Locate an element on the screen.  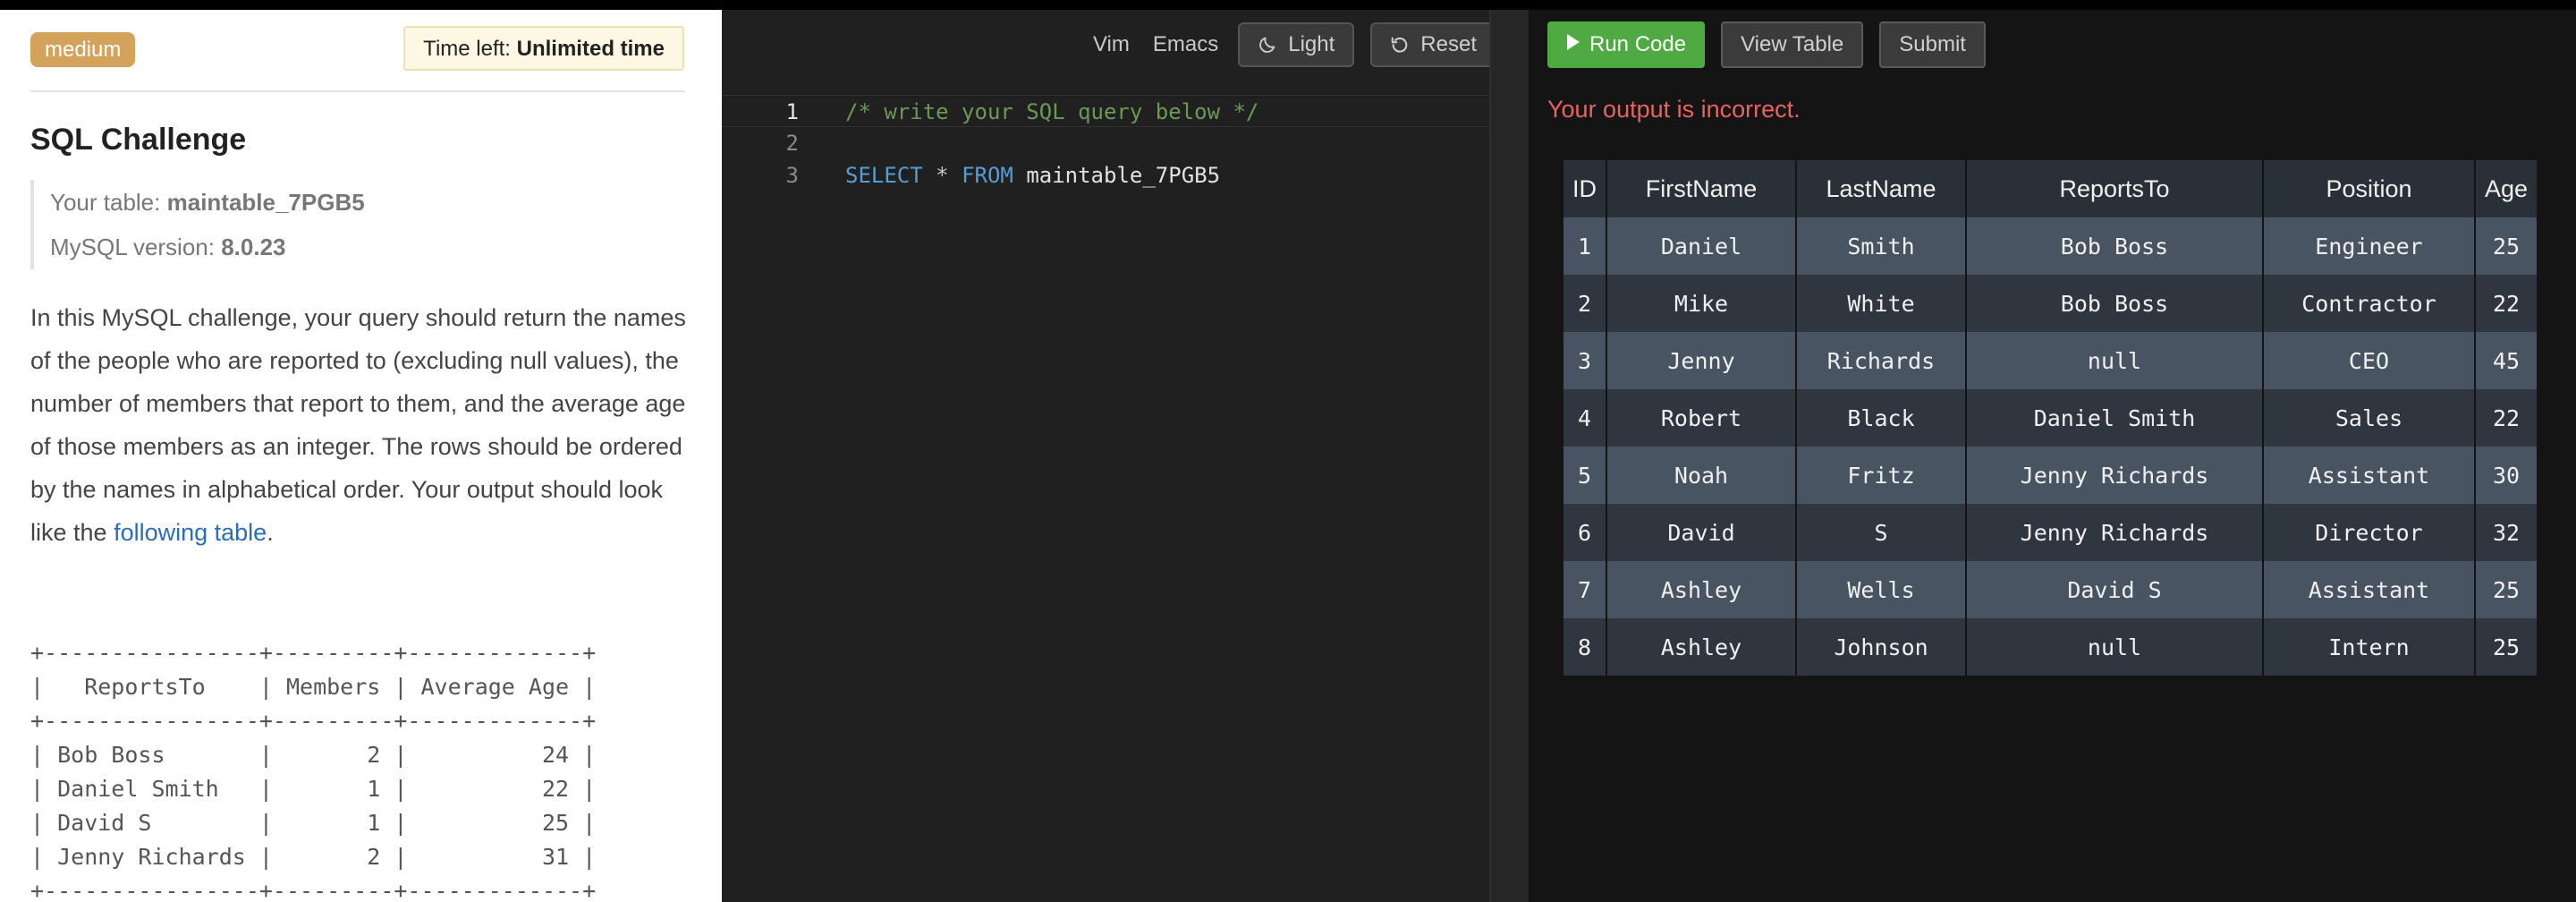
page-title: SQL Challenge is located at coordinates (138, 140).